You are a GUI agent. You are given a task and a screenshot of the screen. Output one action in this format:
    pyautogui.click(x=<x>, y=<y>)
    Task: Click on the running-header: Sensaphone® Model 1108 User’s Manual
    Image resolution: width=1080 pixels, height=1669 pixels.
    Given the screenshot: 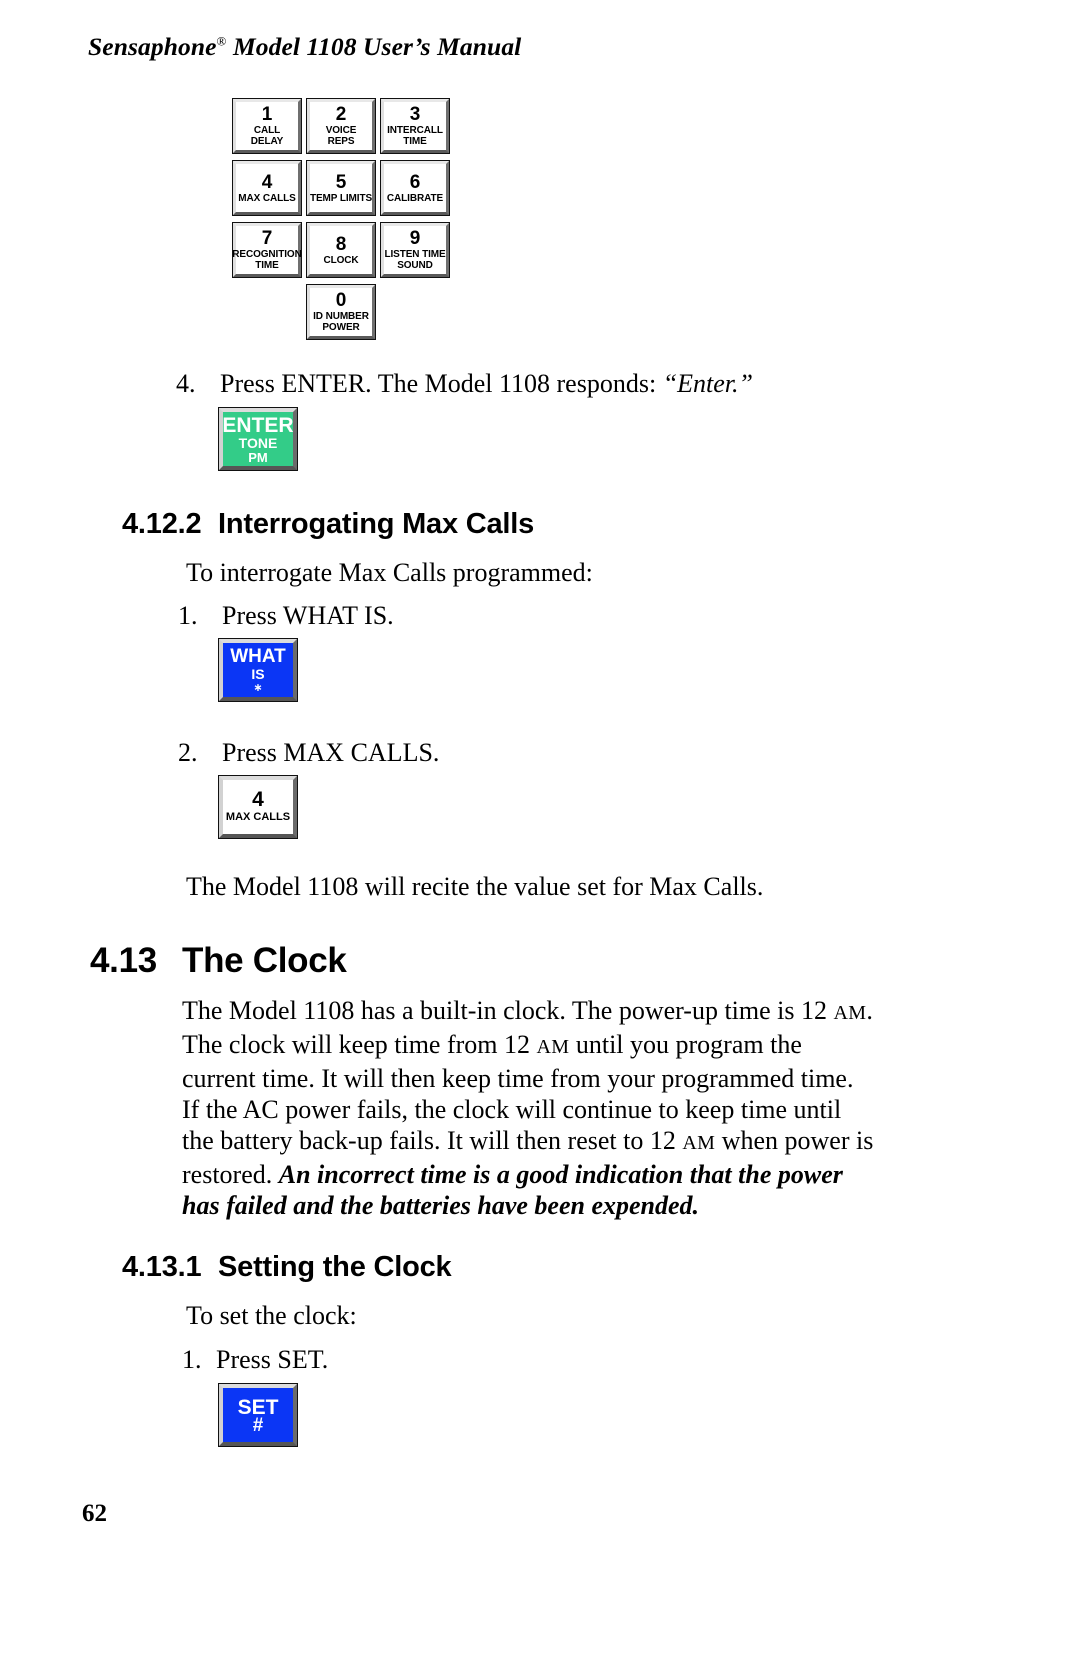 What is the action you would take?
    pyautogui.click(x=304, y=47)
    